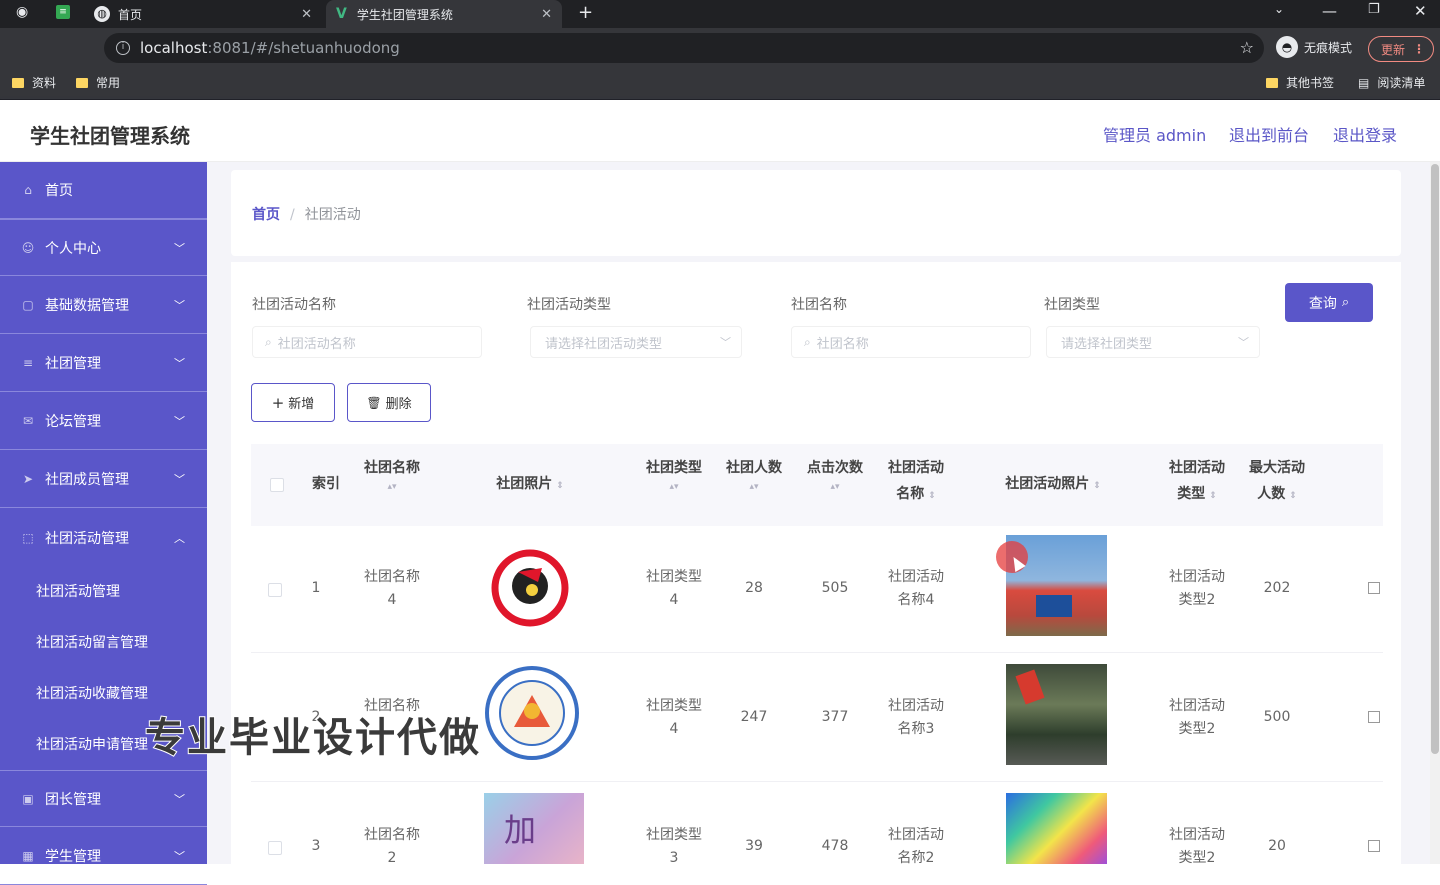  Describe the element at coordinates (316, 846) in the screenshot. I see `cell-index: 3` at that location.